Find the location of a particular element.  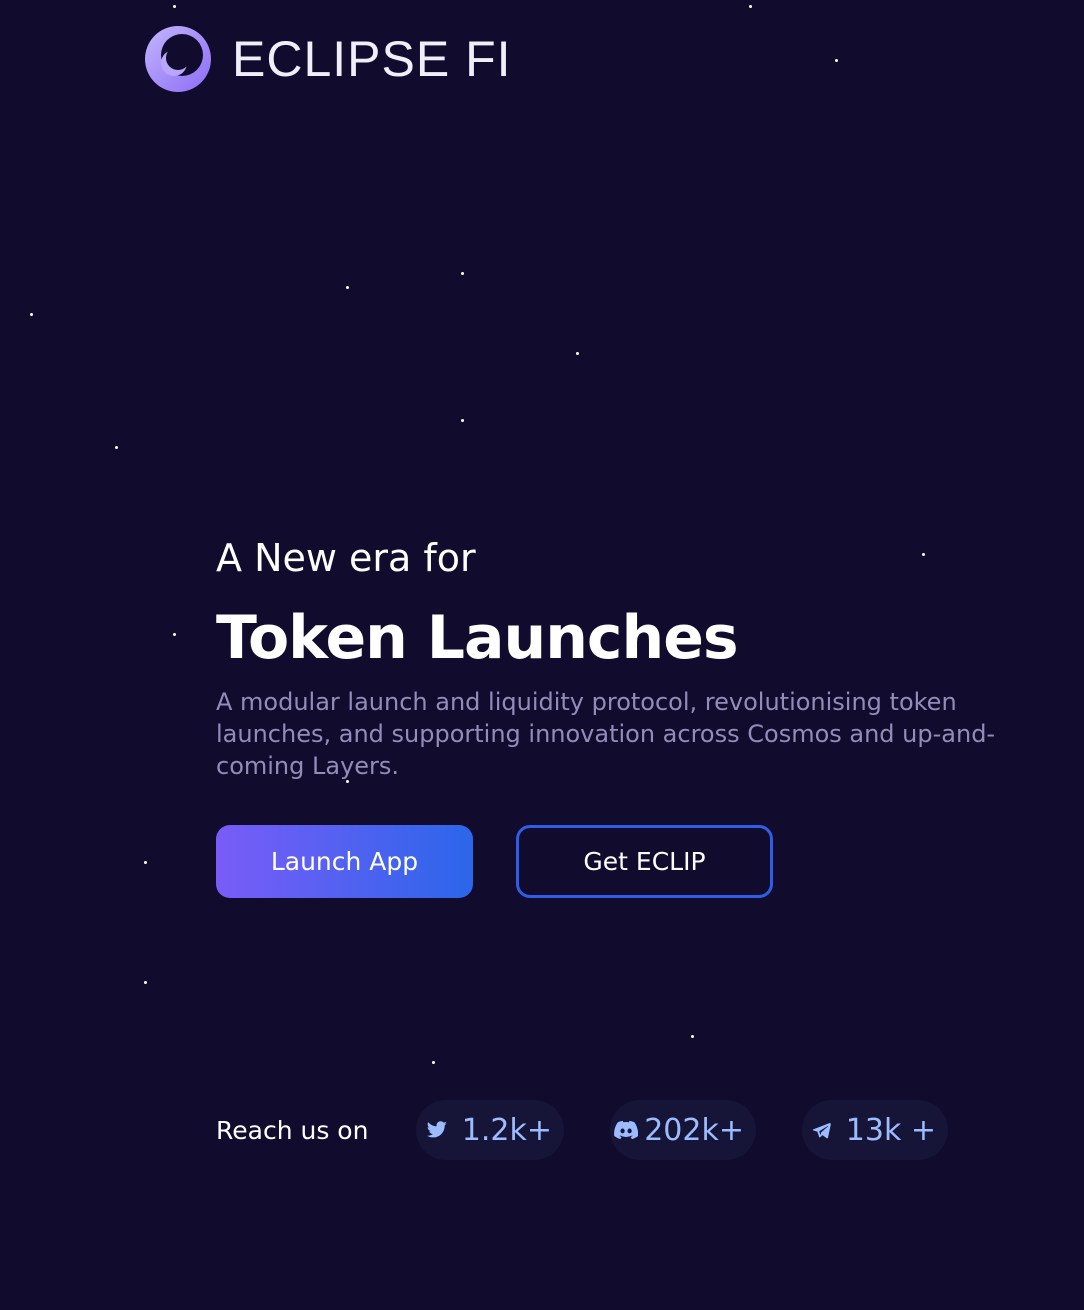

discord-link: 202k+ is located at coordinates (683, 1130).